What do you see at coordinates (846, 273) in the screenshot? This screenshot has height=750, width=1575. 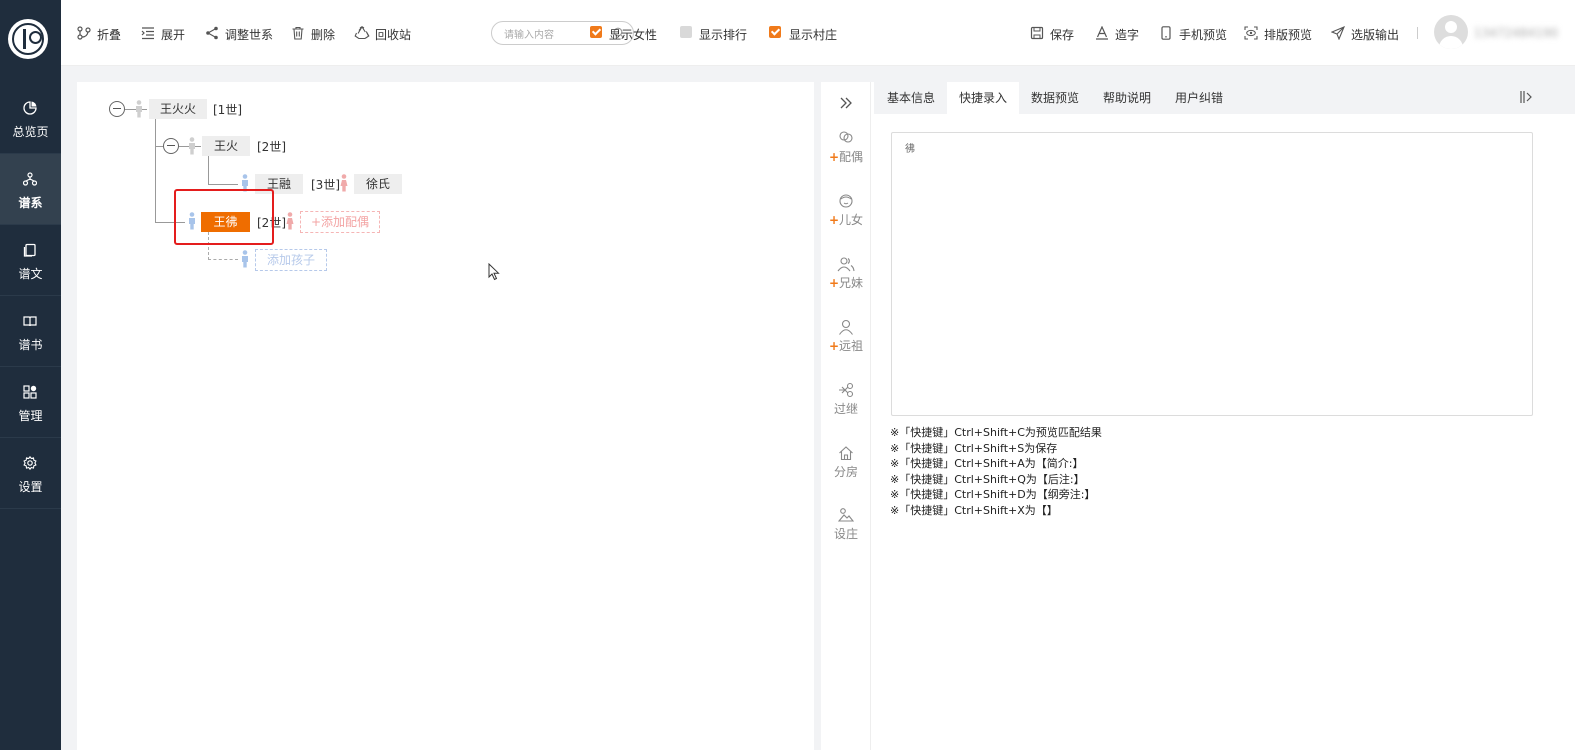 I see `tool-siblings: +兄妹` at bounding box center [846, 273].